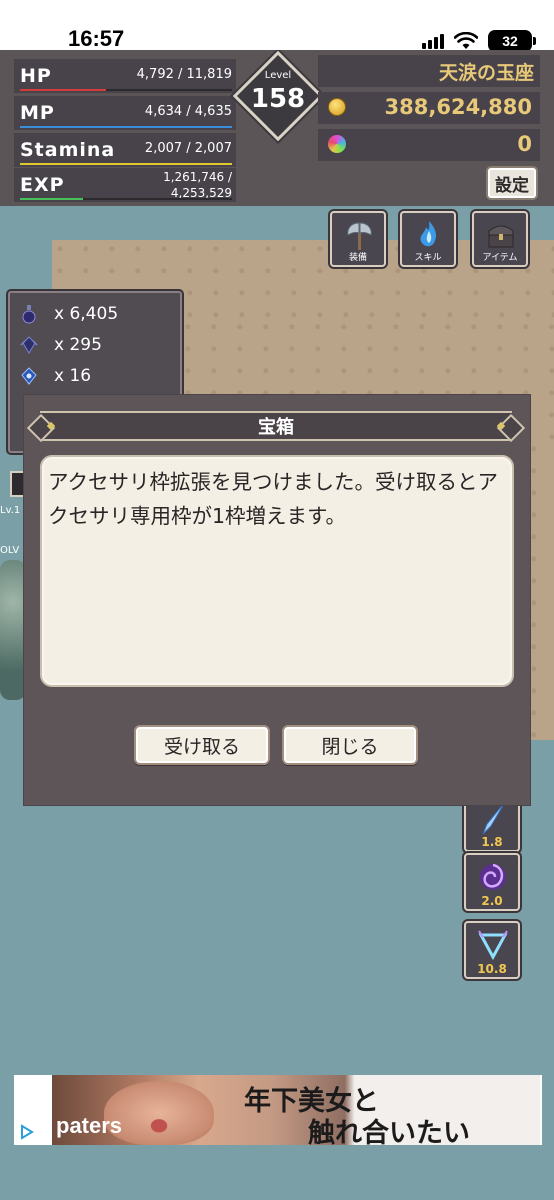  I want to click on inventory-row: x 295, so click(61, 345).